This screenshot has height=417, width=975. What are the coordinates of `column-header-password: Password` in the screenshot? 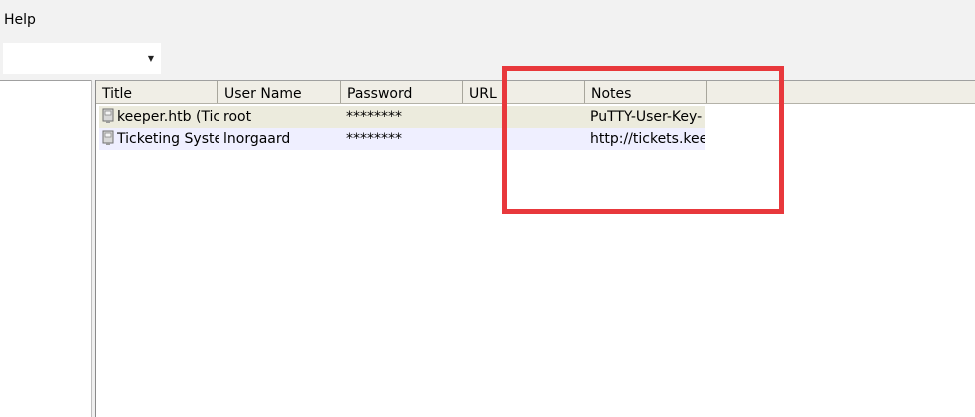 It's located at (402, 92).